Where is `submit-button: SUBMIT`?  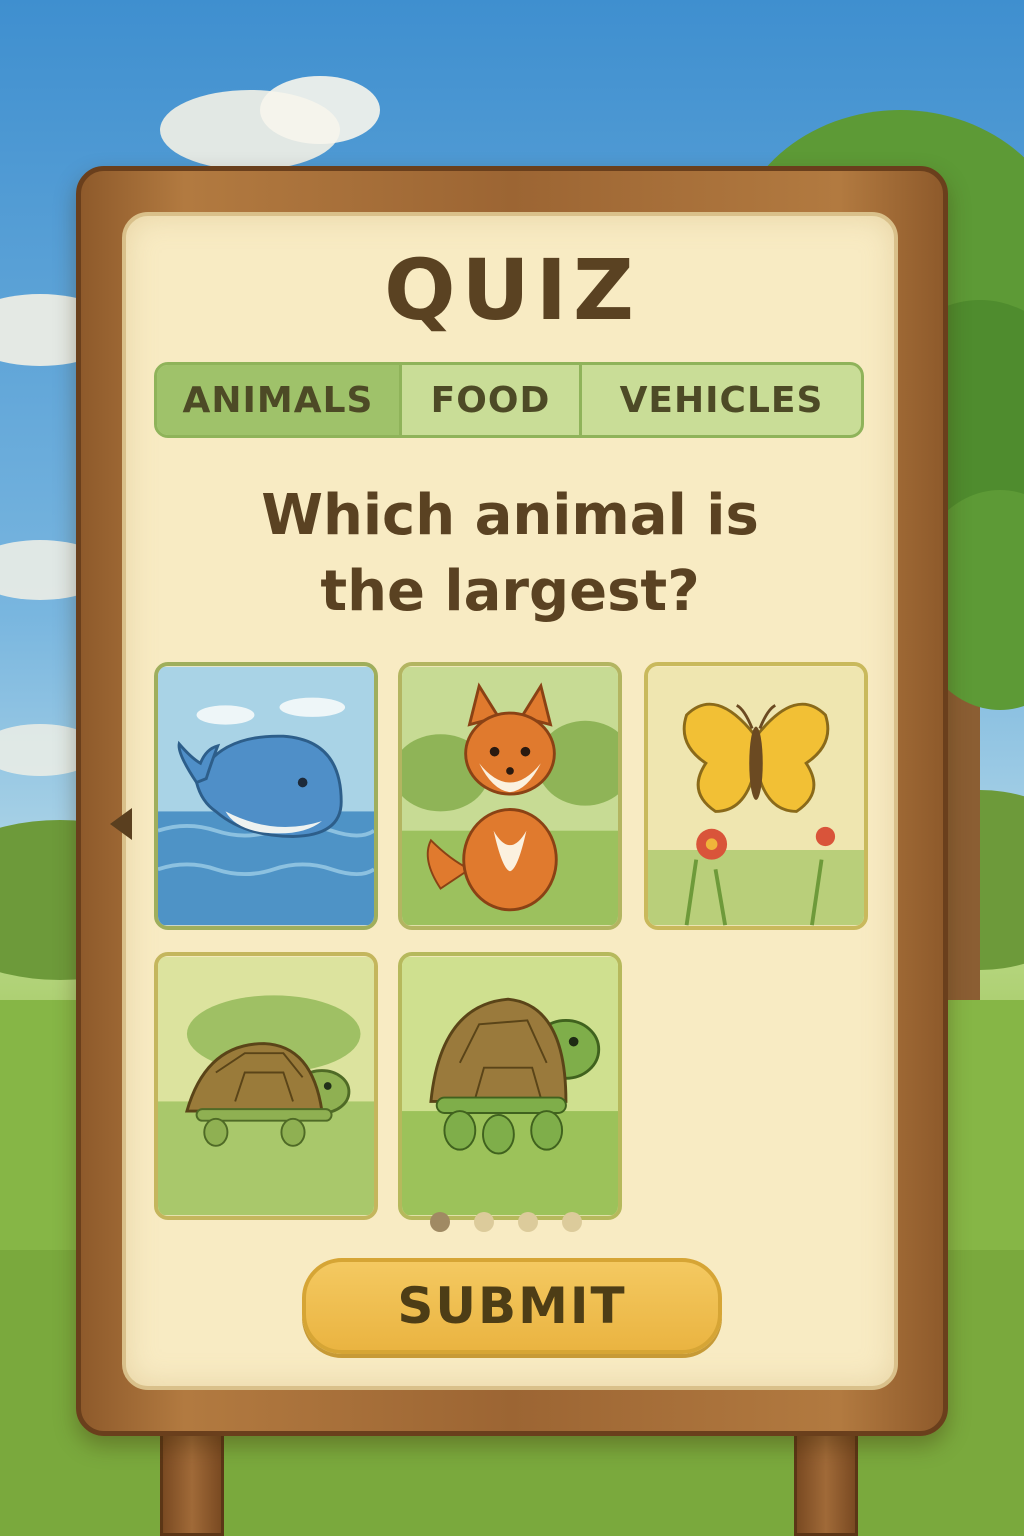
submit-button: SUBMIT is located at coordinates (512, 1306).